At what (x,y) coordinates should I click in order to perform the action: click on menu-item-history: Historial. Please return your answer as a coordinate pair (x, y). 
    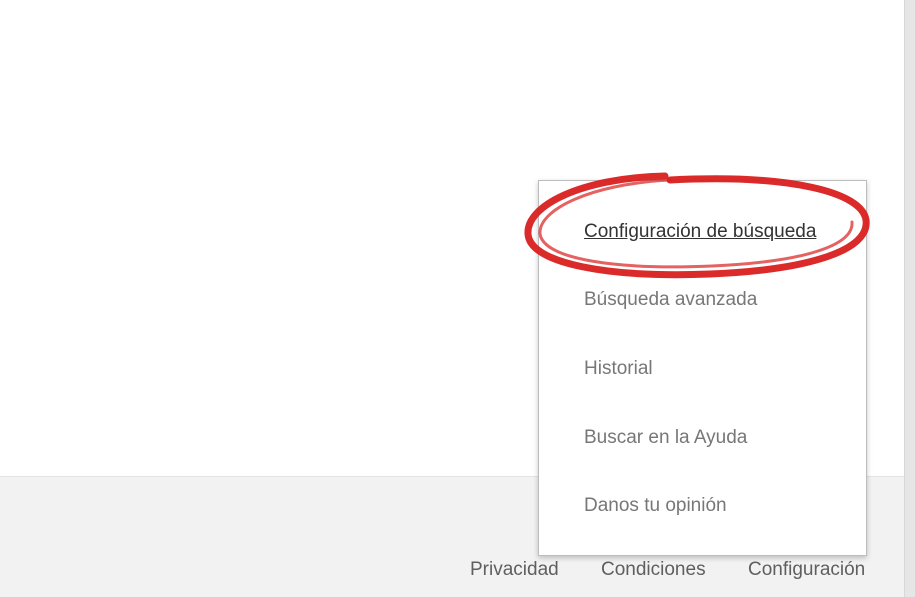
    Looking at the image, I should click on (618, 369).